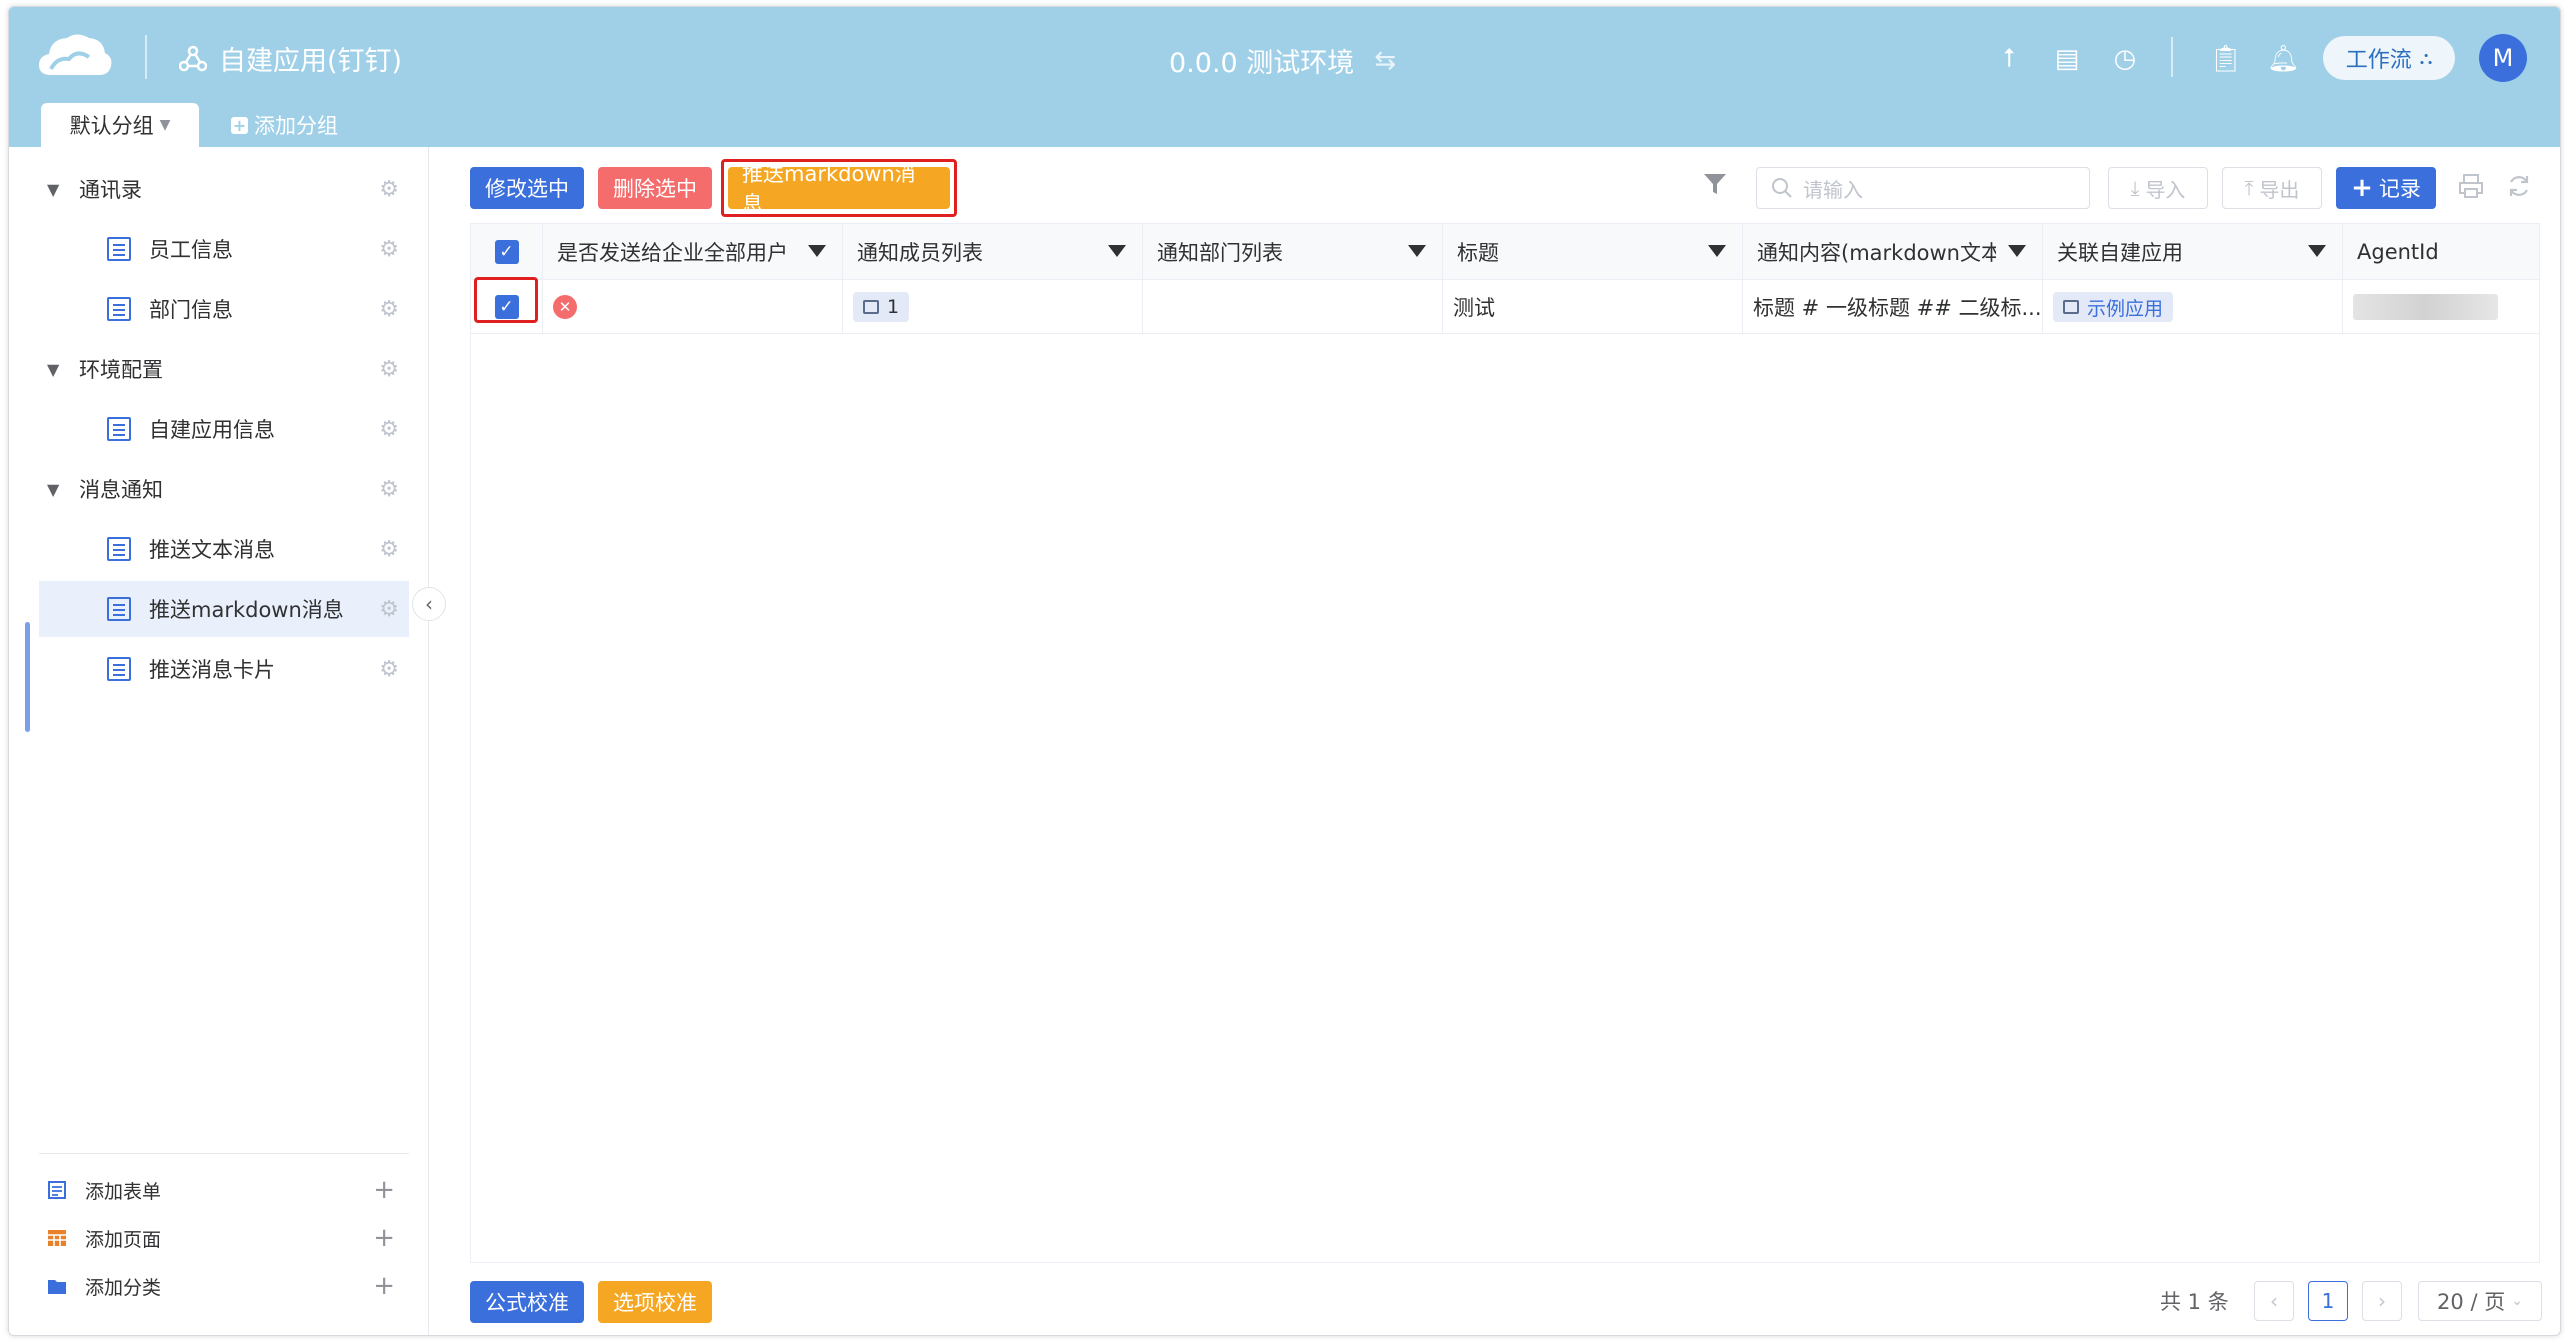 The image size is (2569, 1342). I want to click on cell-departments, so click(1293, 307).